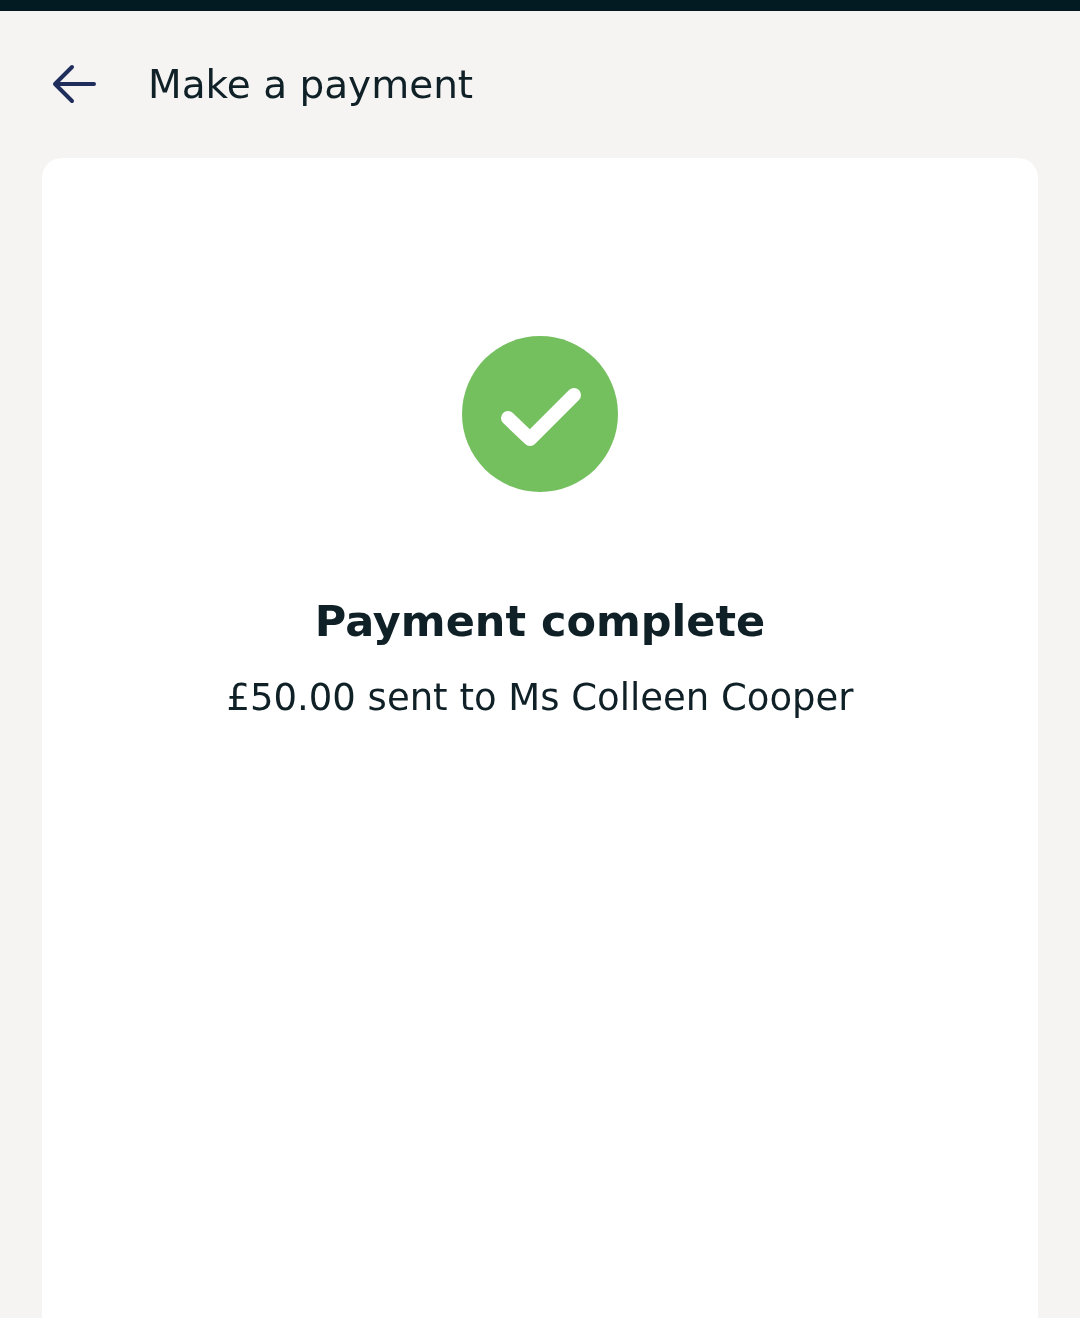  What do you see at coordinates (311, 84) in the screenshot?
I see `page-title: Make a payment` at bounding box center [311, 84].